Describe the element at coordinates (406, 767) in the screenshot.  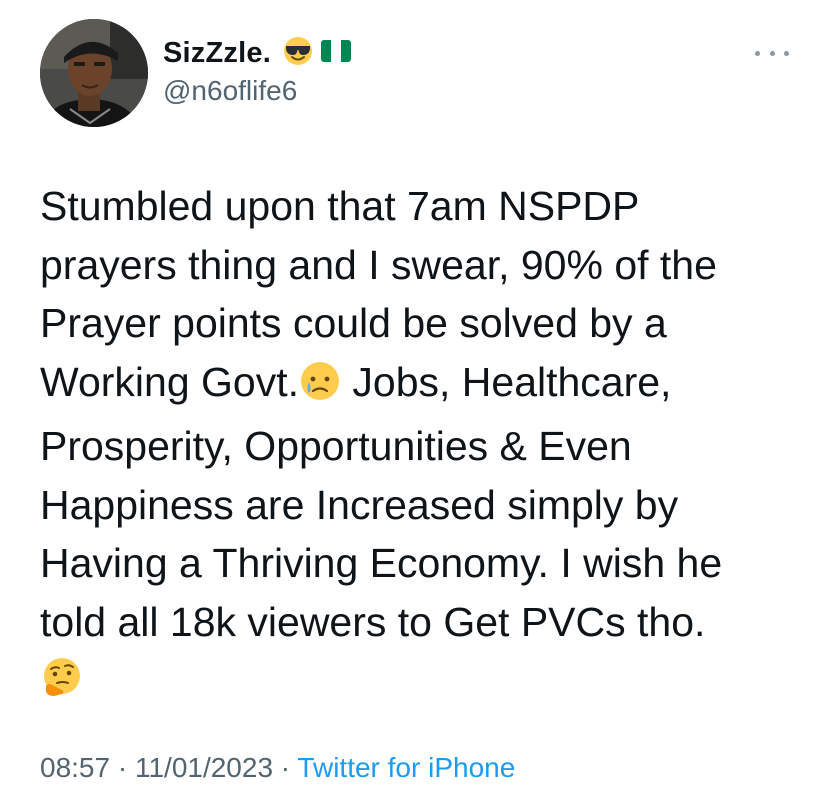
I see `tweet-source-link: Twitter for iPhone` at that location.